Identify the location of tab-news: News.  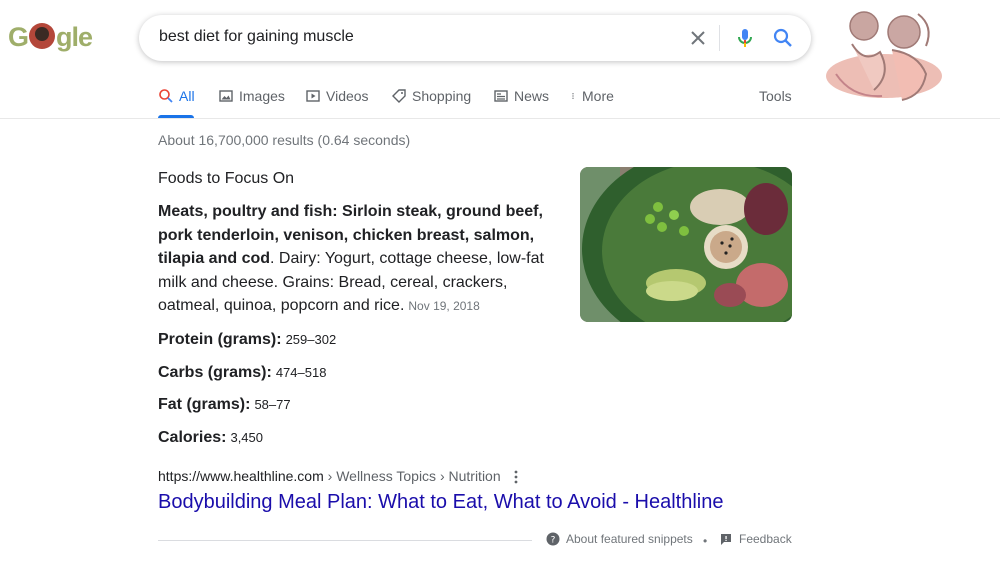
(521, 96).